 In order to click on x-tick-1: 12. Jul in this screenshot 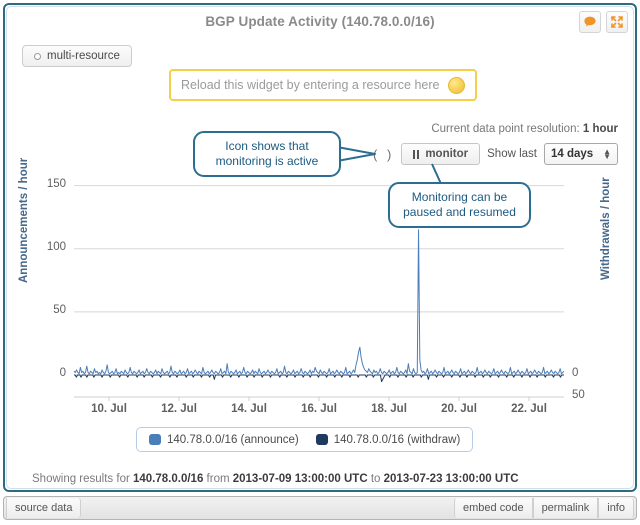, I will do `click(179, 409)`.